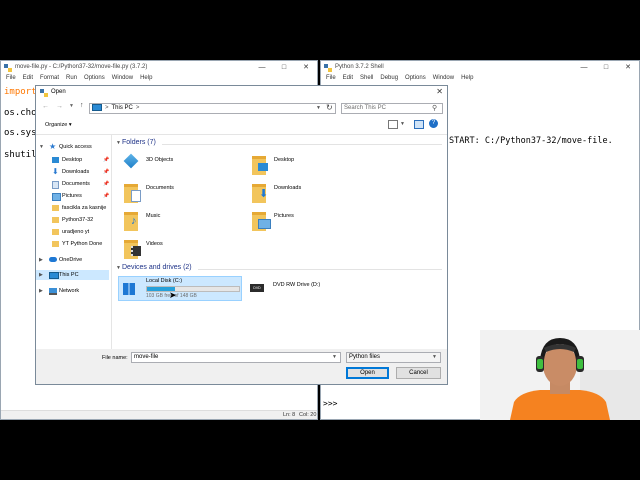 The width and height of the screenshot is (640, 480). Describe the element at coordinates (72, 244) in the screenshot. I see `nav-item-yt-python: YT Python Done` at that location.